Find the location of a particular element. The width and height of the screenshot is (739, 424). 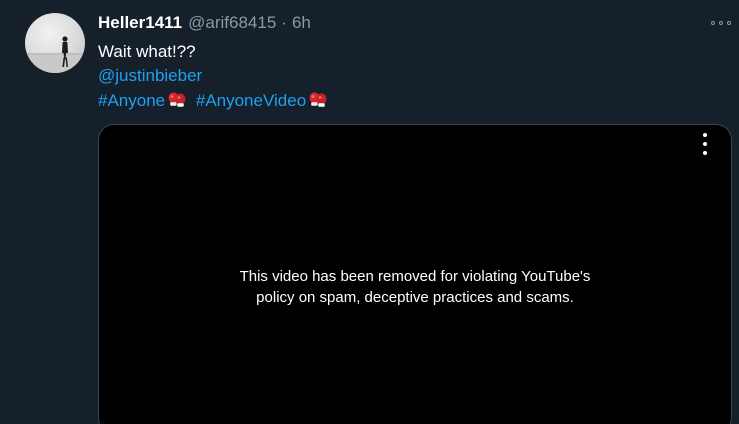

hashtag-link-anyonevideo: #AnyoneVideo is located at coordinates (251, 100).